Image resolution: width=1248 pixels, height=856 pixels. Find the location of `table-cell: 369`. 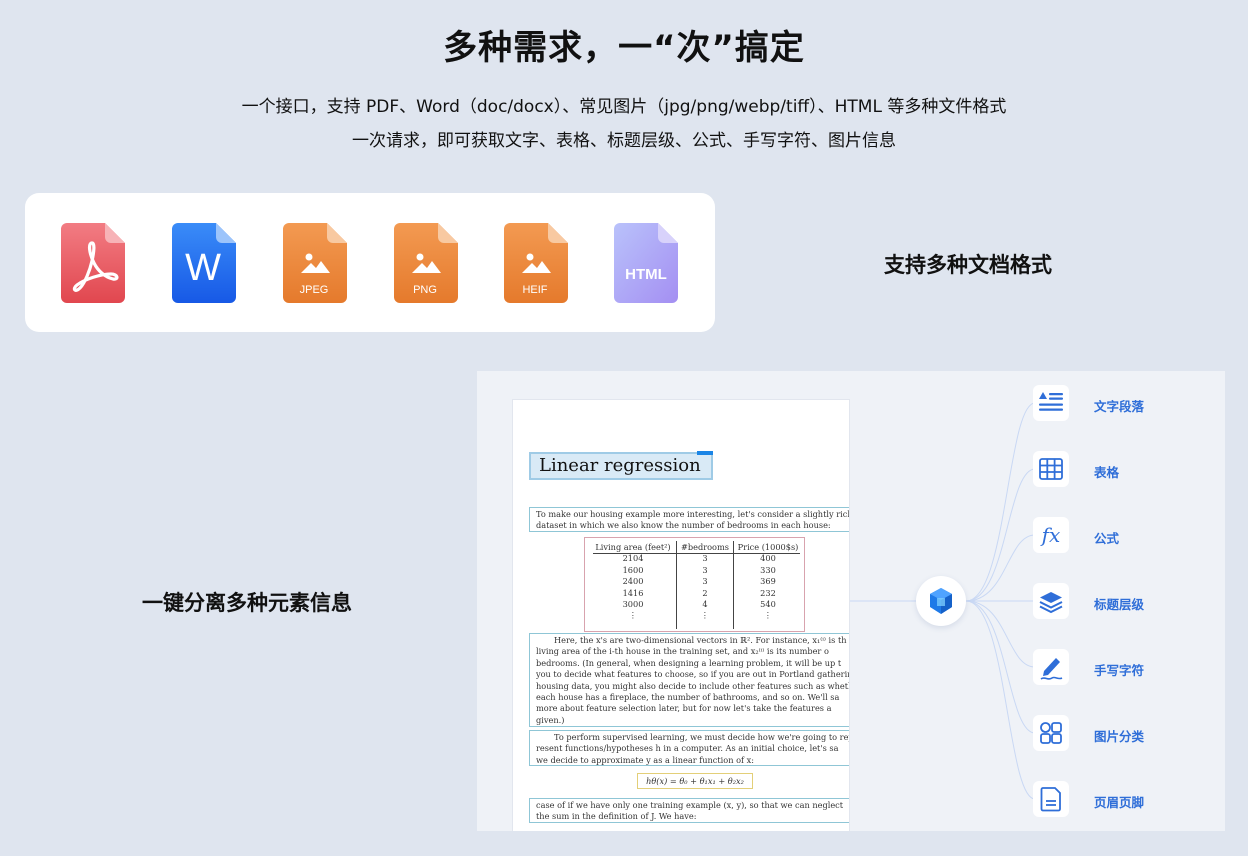

table-cell: 369 is located at coordinates (768, 581).